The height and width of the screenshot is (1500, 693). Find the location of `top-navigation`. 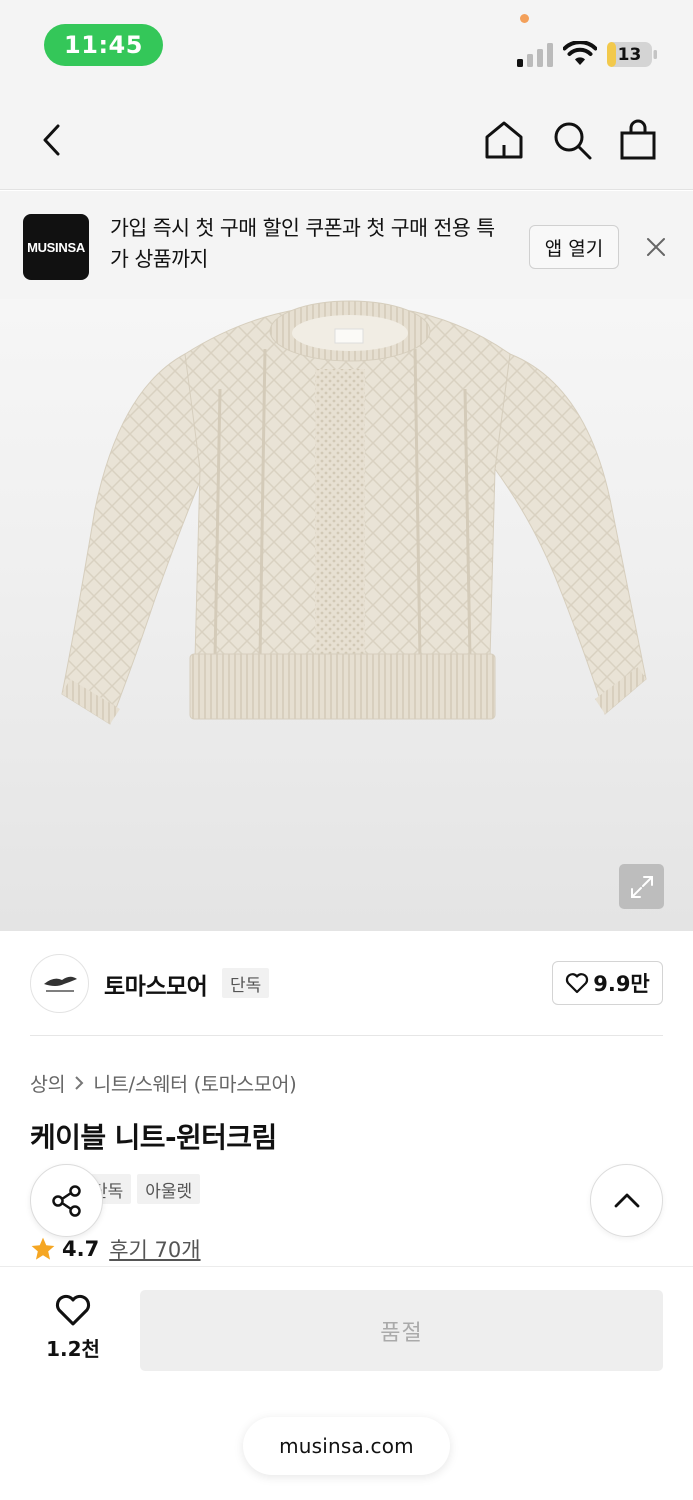

top-navigation is located at coordinates (346, 140).